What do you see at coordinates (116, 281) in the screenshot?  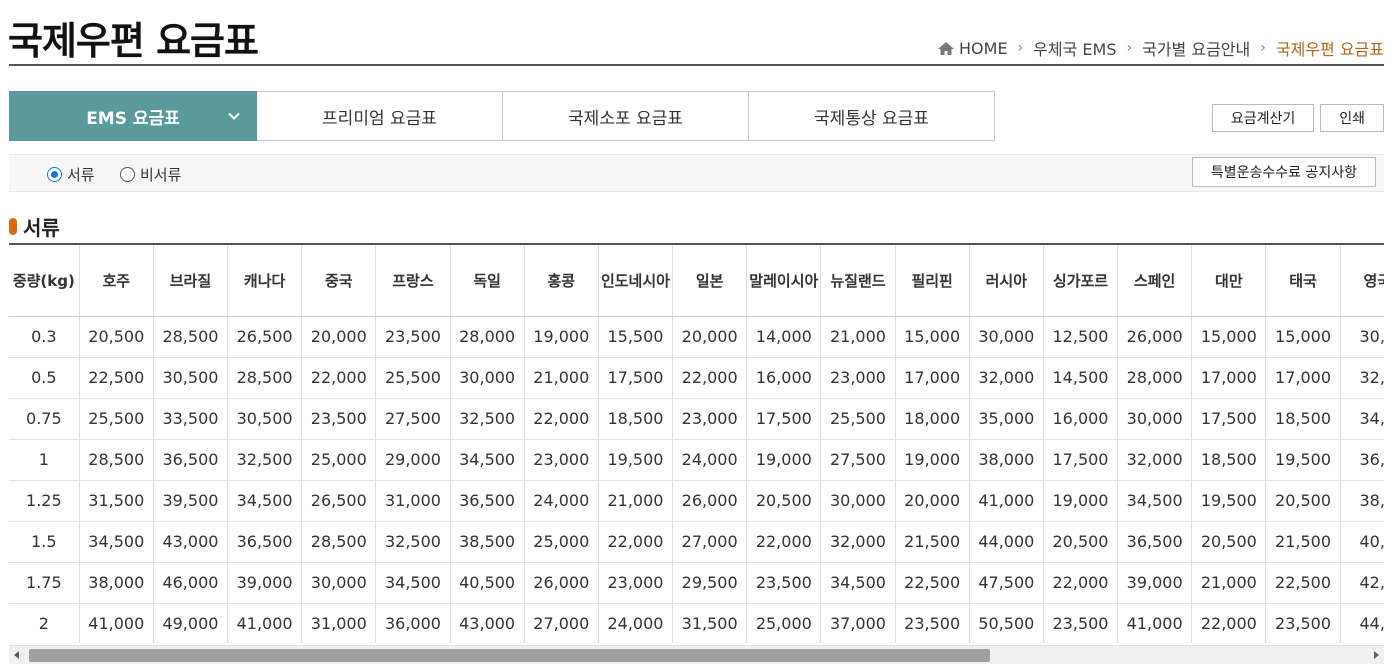 I see `column-header: 호주` at bounding box center [116, 281].